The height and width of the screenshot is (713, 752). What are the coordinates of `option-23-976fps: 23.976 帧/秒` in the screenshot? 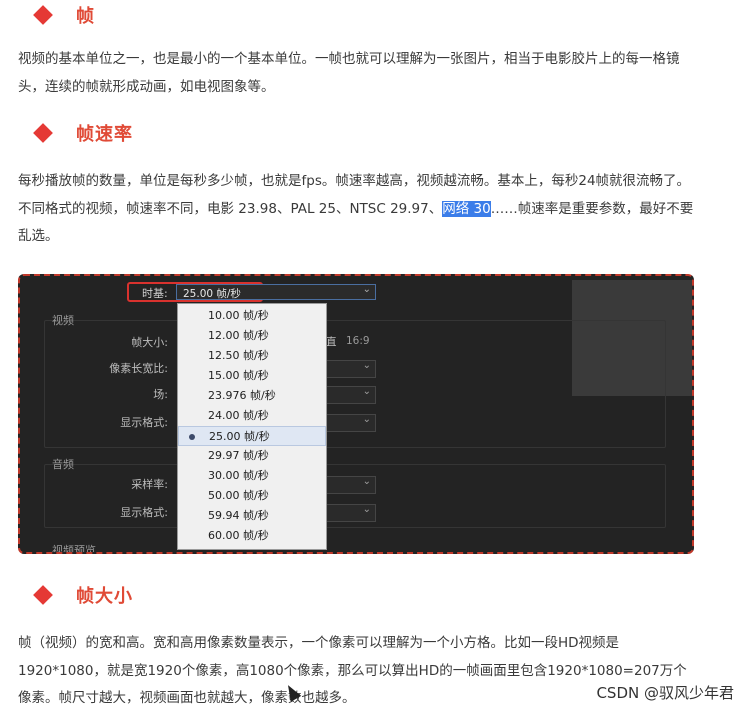 It's located at (252, 396).